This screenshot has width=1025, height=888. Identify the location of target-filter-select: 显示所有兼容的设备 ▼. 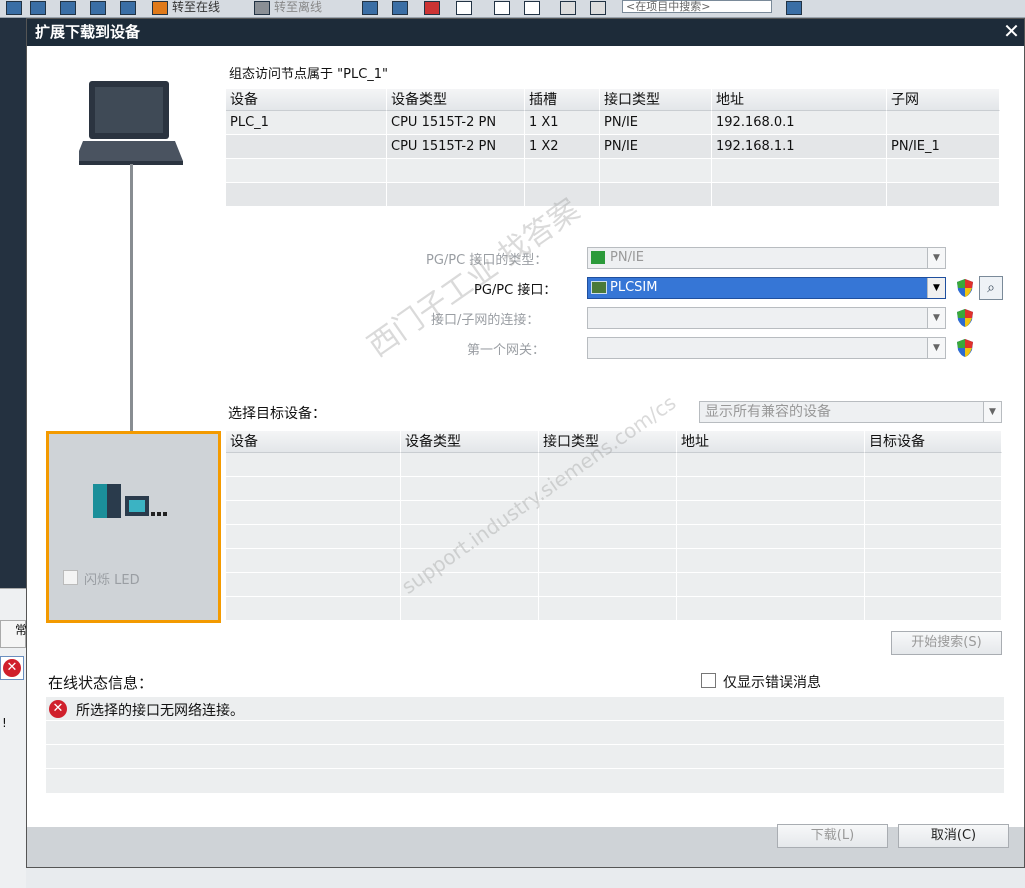
(850, 412).